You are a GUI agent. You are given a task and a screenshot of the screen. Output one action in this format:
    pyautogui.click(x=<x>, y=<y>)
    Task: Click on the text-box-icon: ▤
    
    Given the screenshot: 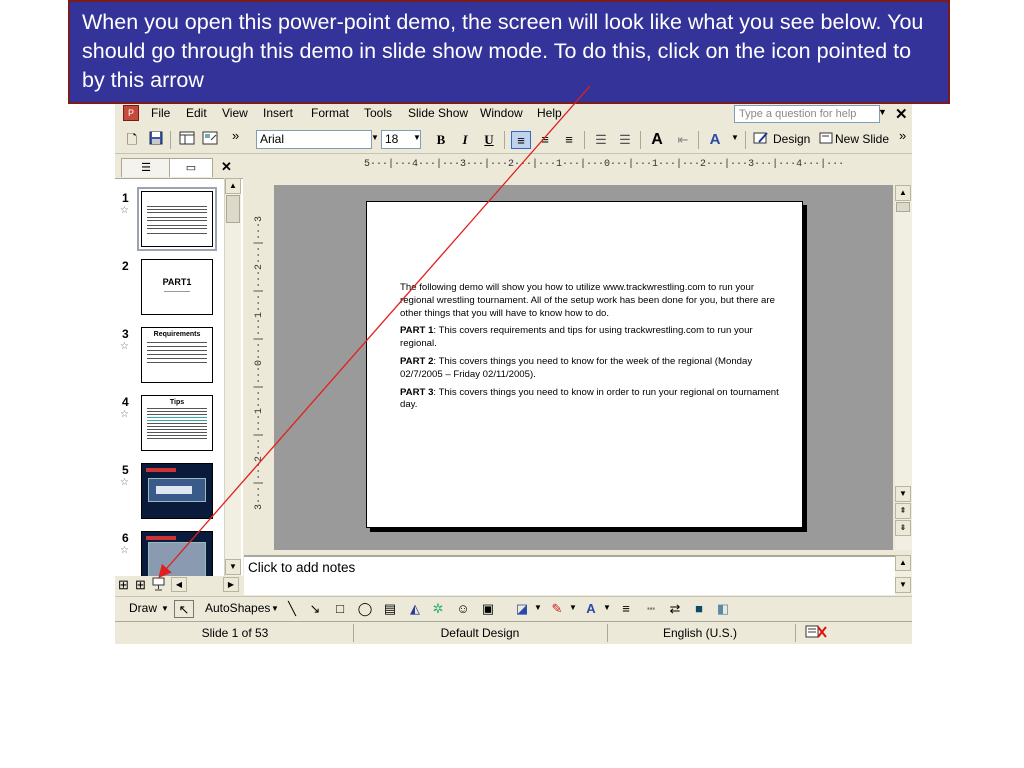 What is the action you would take?
    pyautogui.click(x=390, y=609)
    